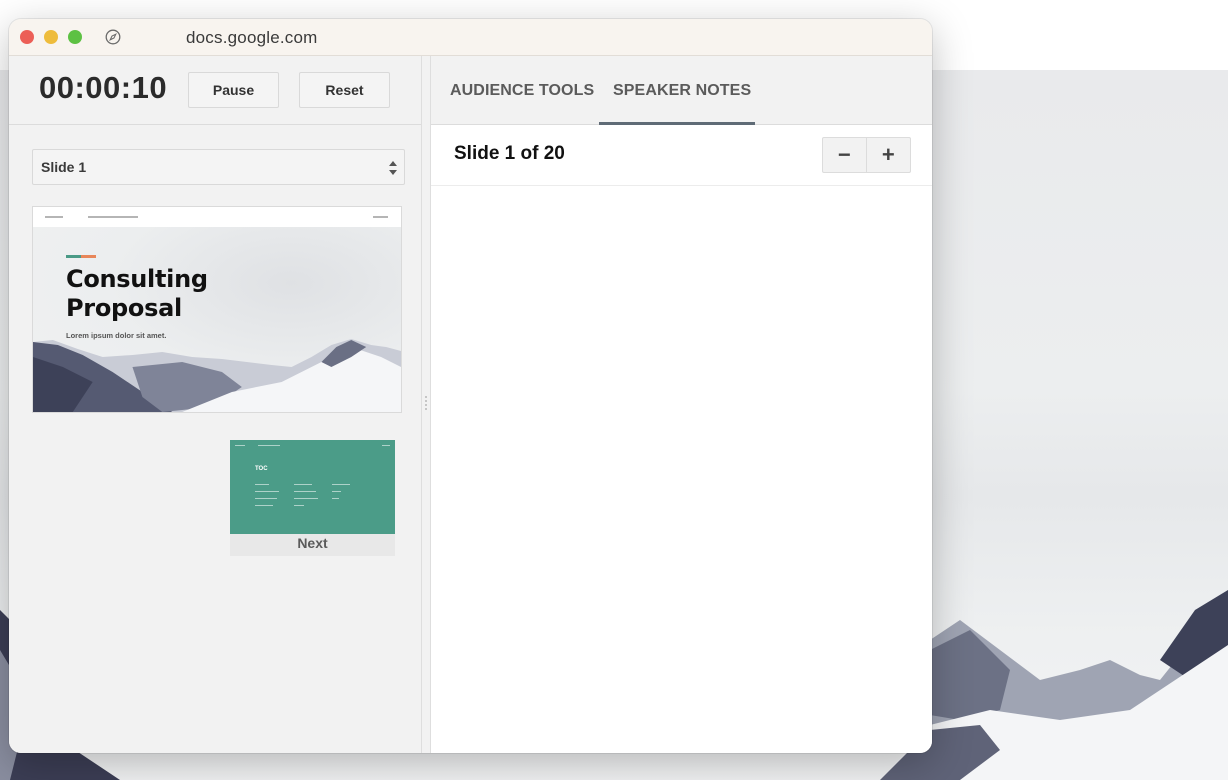  I want to click on tab-audience-tools: AUDIENCE TOOLS, so click(522, 91).